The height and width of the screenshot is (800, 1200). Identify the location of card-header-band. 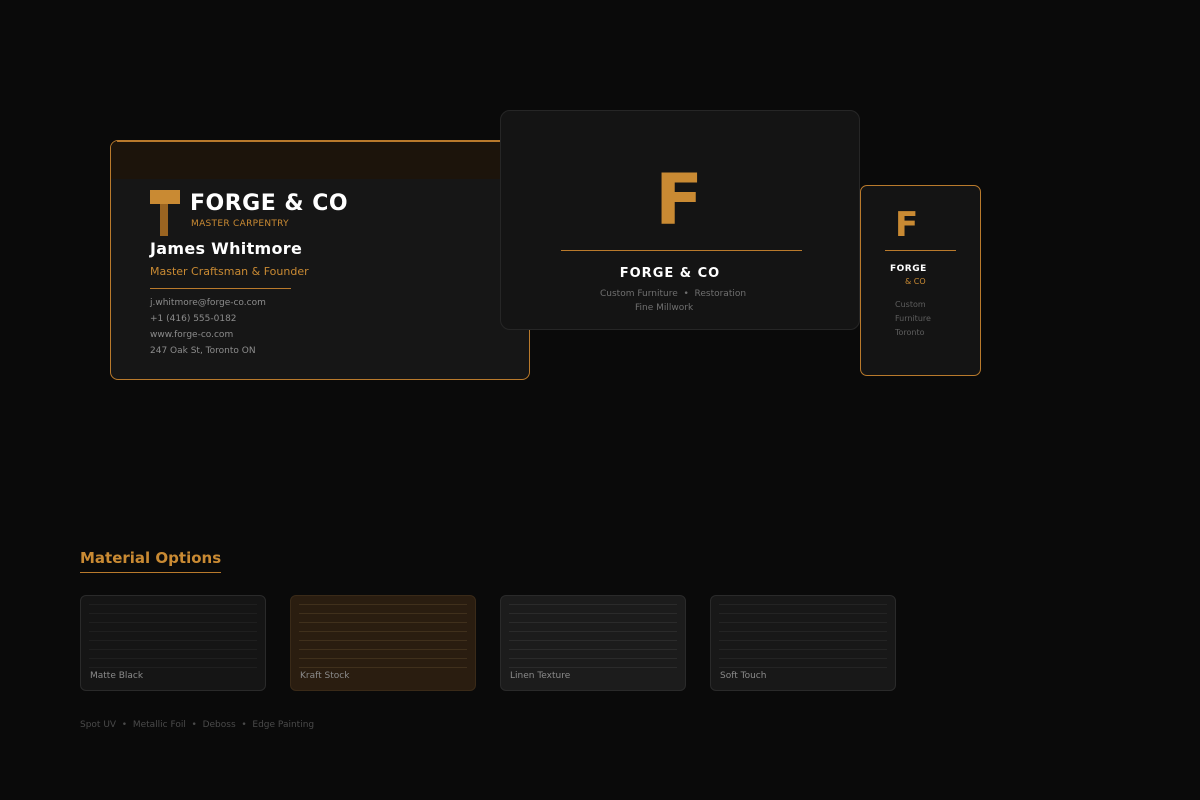
(320, 160).